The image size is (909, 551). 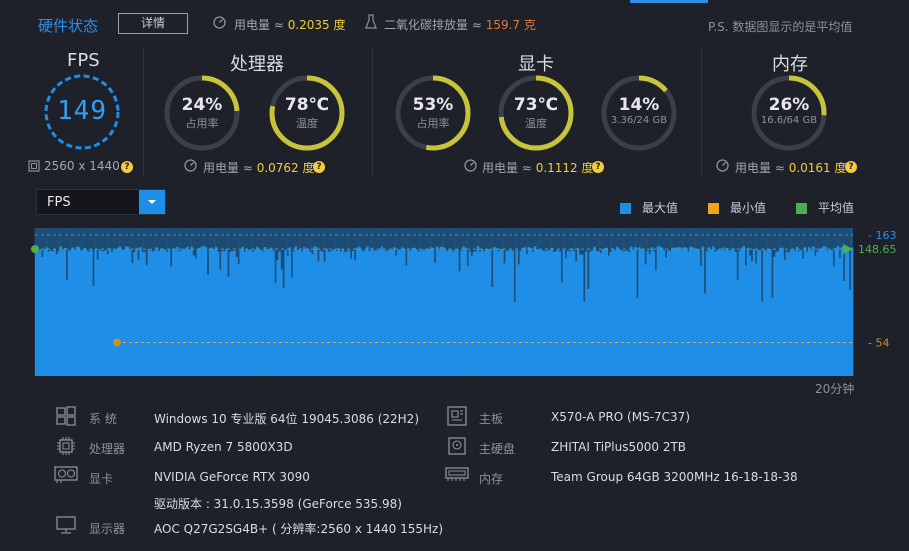 I want to click on os-value: Windows 10 专业版 64位 19045.3086 (22H2), so click(x=286, y=419).